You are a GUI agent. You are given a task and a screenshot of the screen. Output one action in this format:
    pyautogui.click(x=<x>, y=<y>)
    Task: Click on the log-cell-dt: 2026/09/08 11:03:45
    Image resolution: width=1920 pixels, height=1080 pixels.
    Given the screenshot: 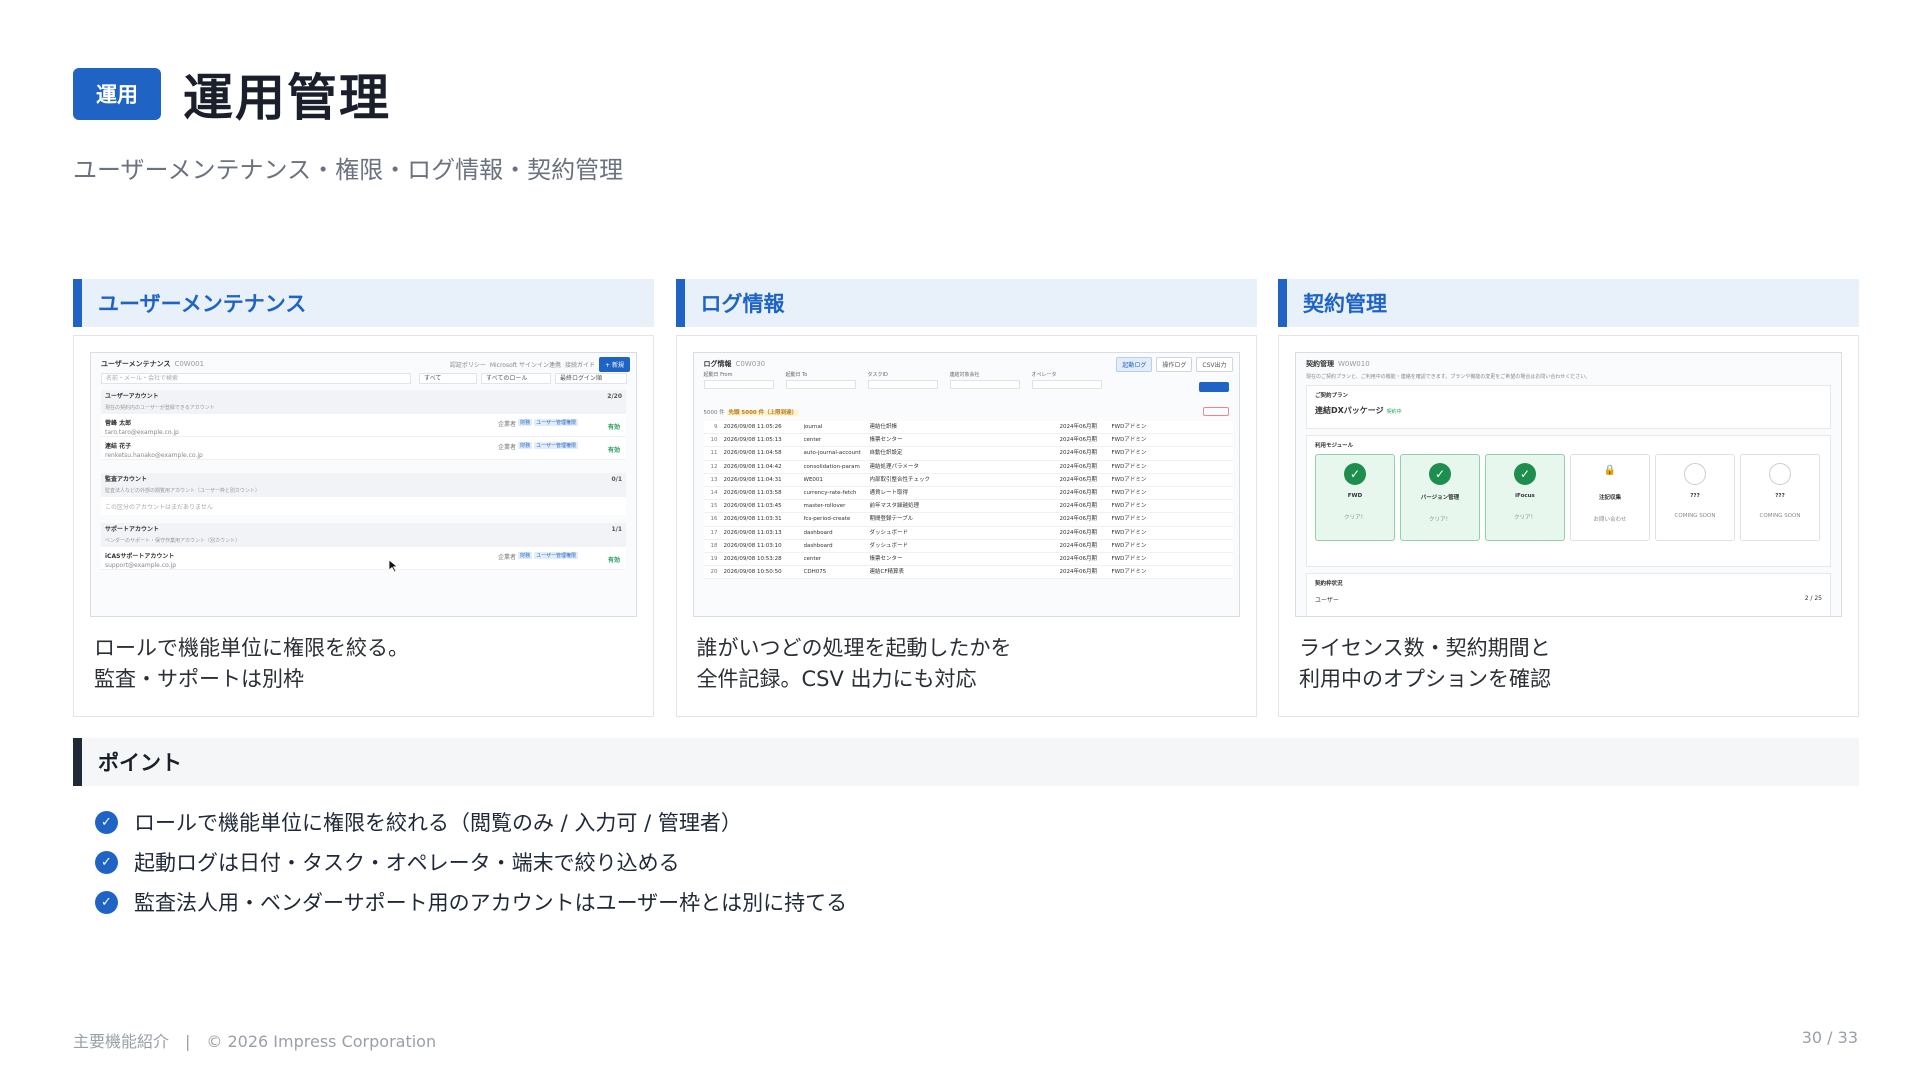 What is the action you would take?
    pyautogui.click(x=752, y=506)
    